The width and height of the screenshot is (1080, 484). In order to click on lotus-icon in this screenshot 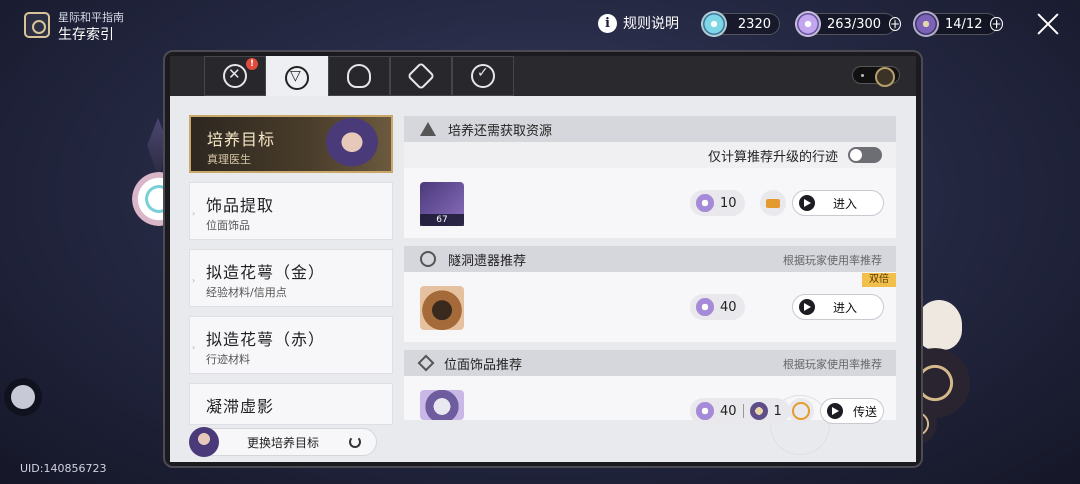, I will do `click(421, 76)`.